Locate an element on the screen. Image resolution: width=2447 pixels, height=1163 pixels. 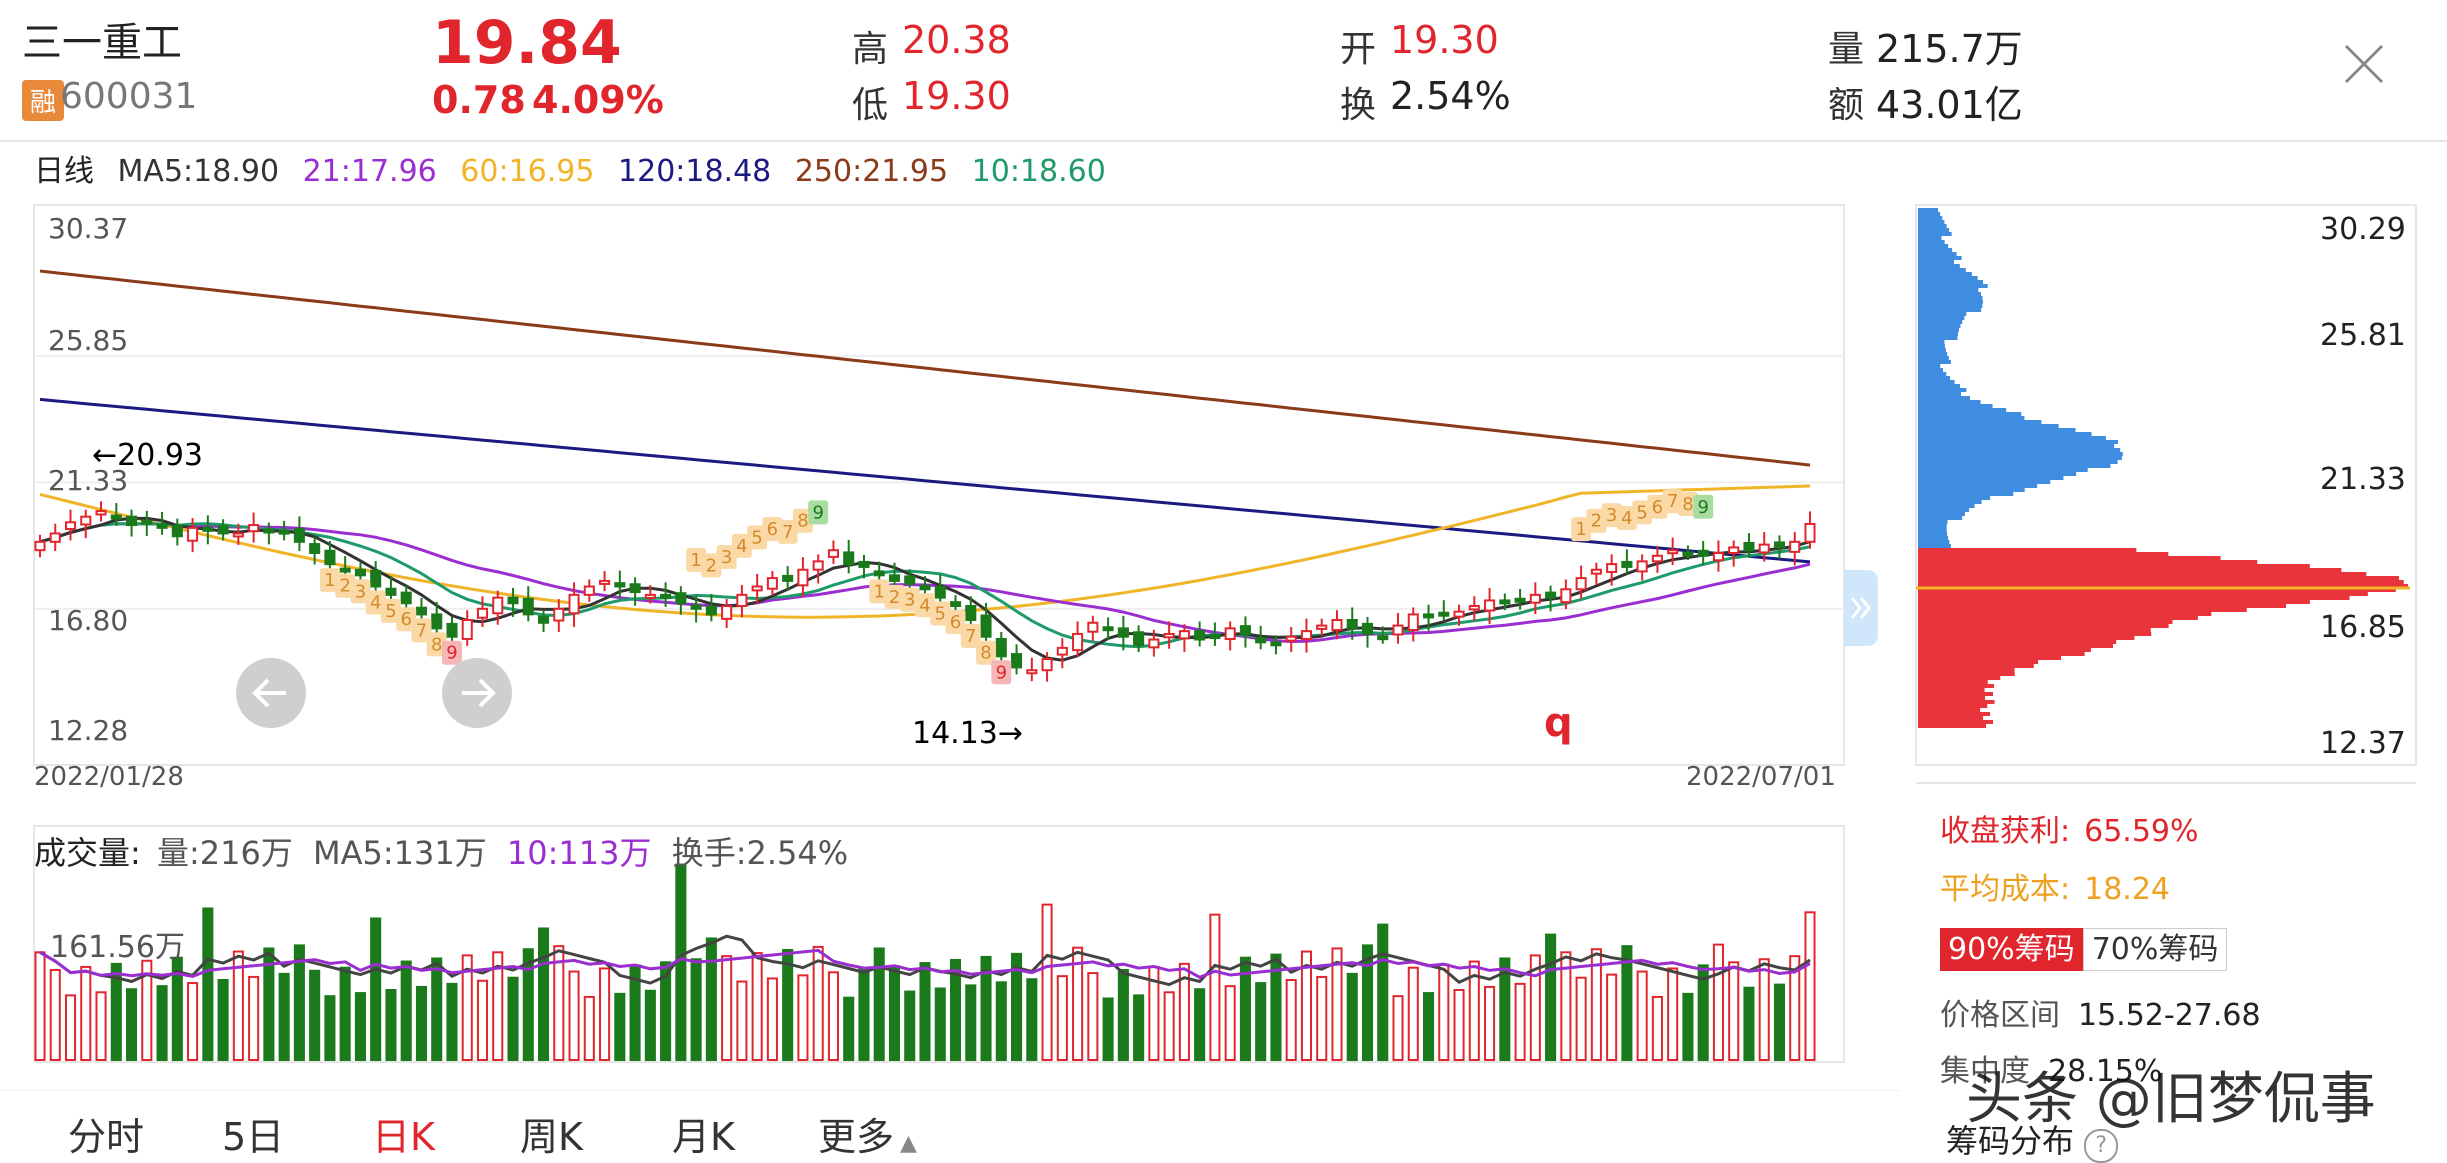
volume-axis-tick: 161.56万 is located at coordinates (117, 947).